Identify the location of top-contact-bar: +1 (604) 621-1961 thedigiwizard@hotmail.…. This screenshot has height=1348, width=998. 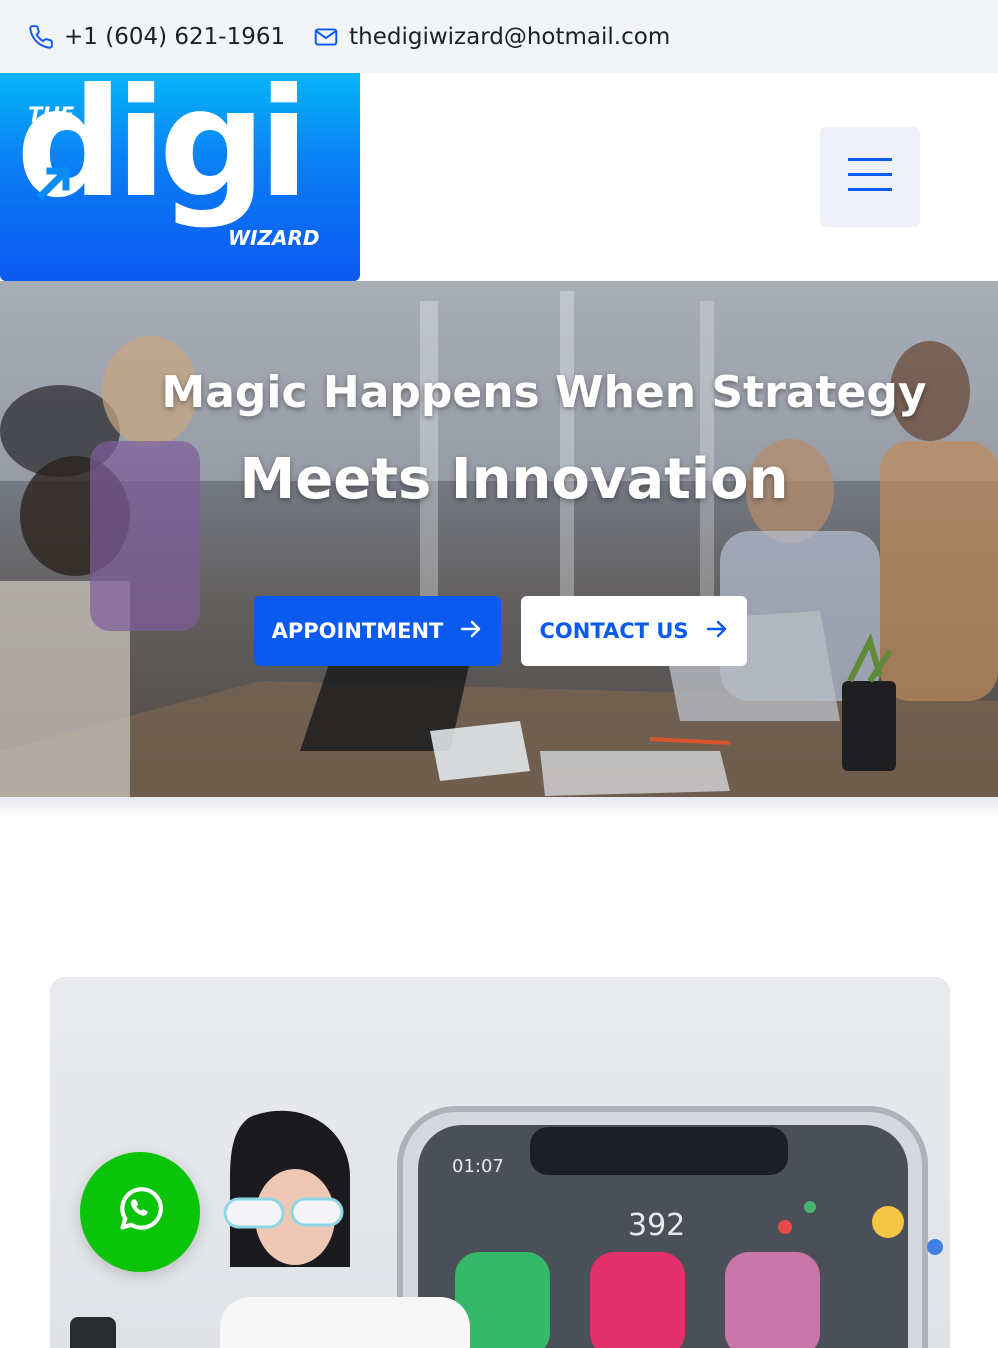
(499, 36).